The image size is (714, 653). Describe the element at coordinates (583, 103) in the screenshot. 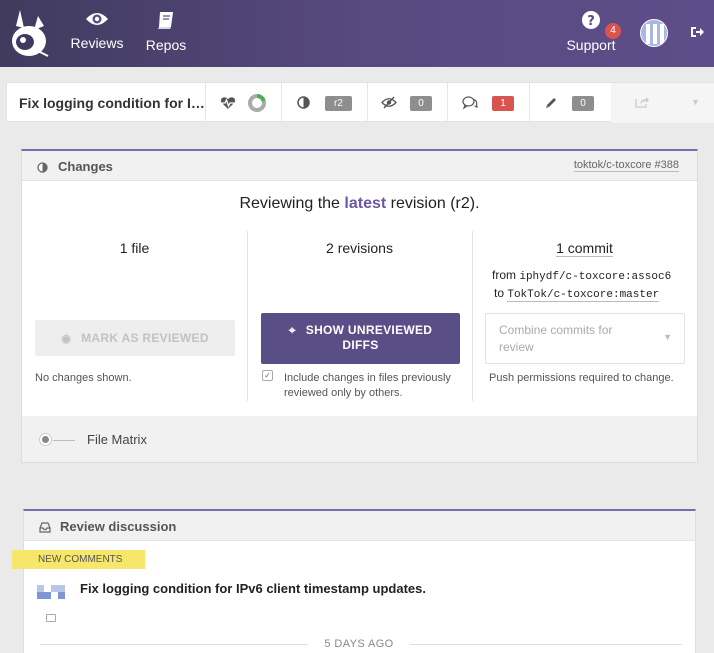

I see `drafts-count: 0` at that location.